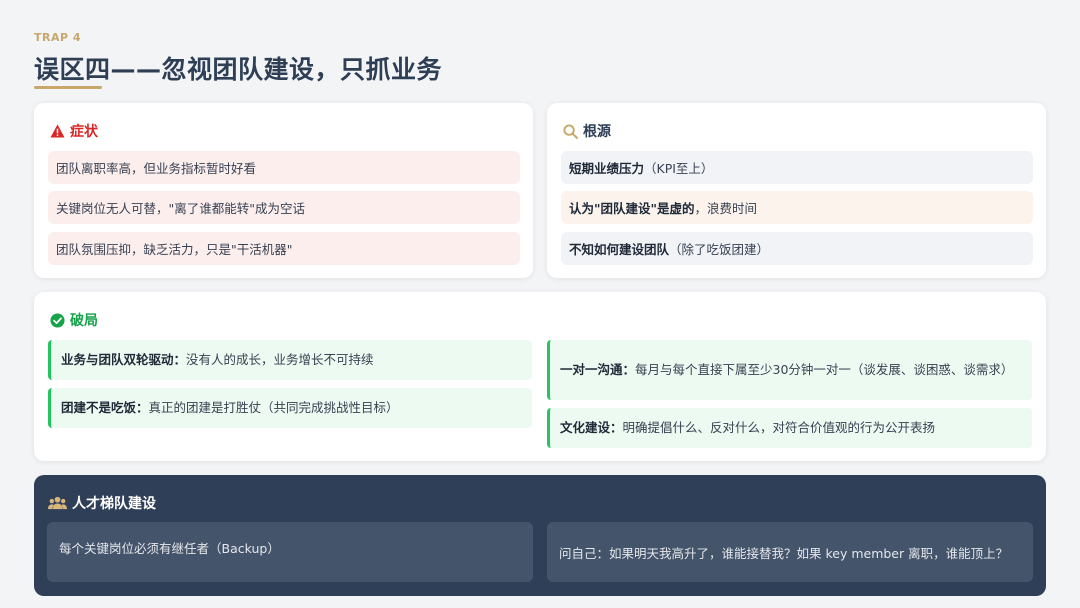 The width and height of the screenshot is (1080, 608). Describe the element at coordinates (238, 69) in the screenshot. I see `page-title: 误区四——忽视团队建设，只抓业务` at that location.